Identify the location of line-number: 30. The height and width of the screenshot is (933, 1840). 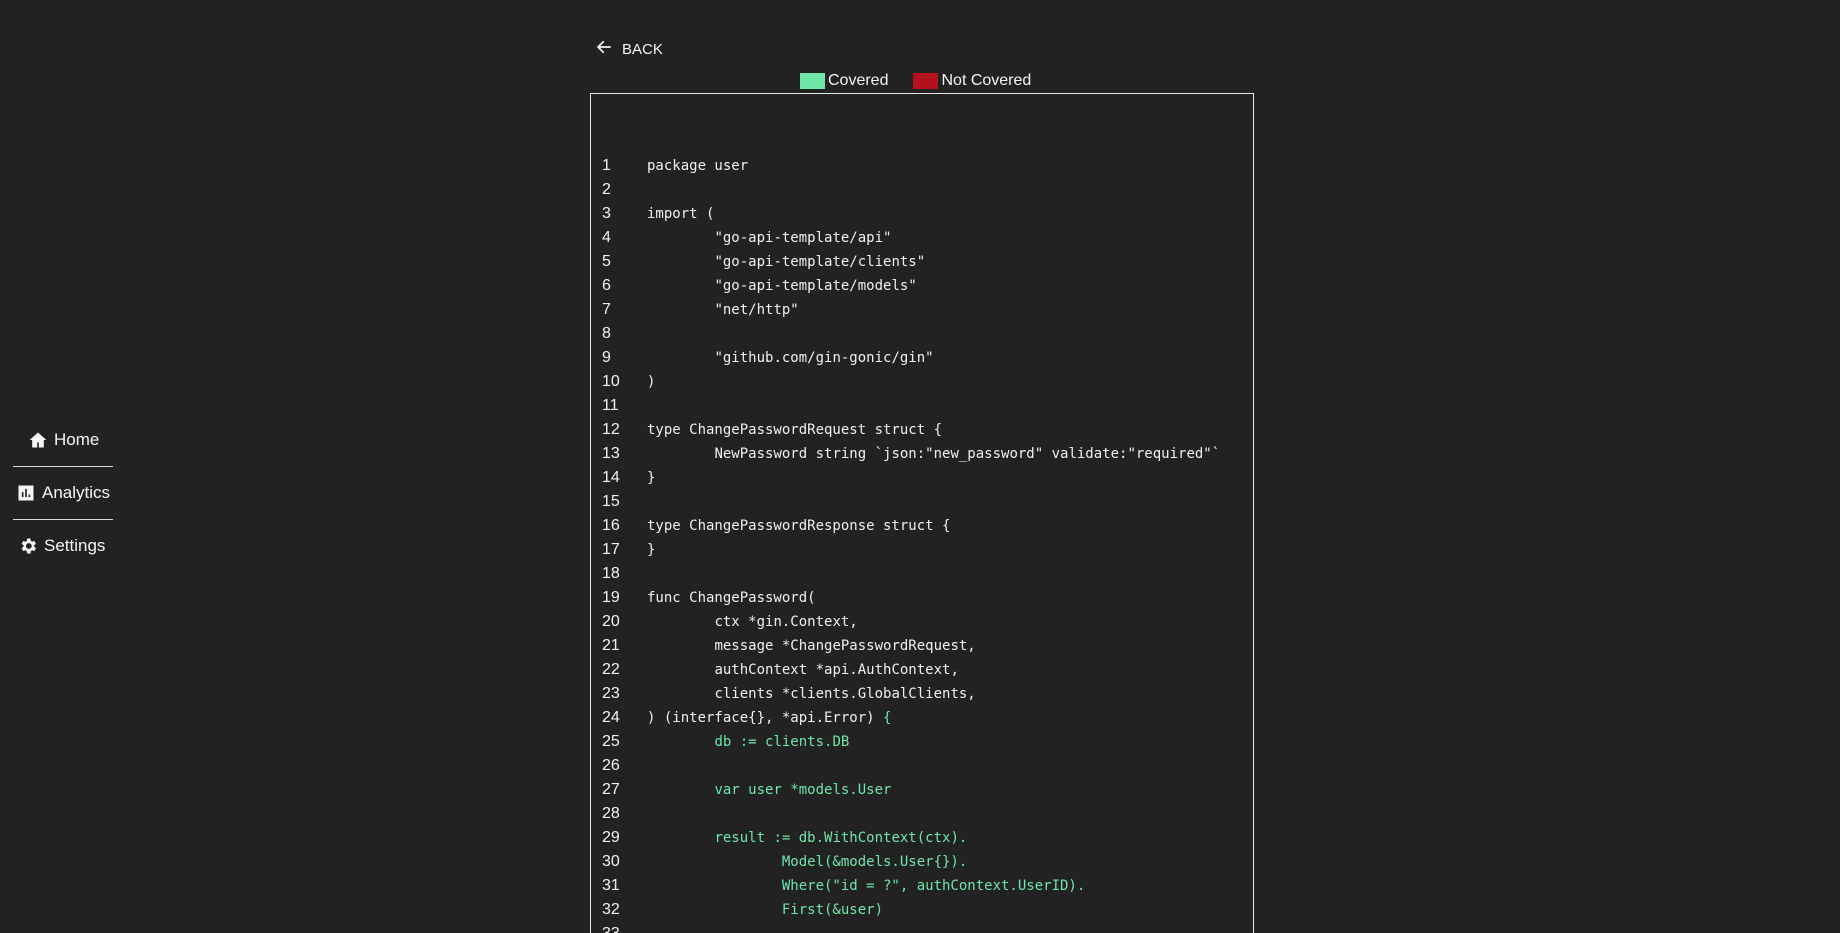
(611, 861).